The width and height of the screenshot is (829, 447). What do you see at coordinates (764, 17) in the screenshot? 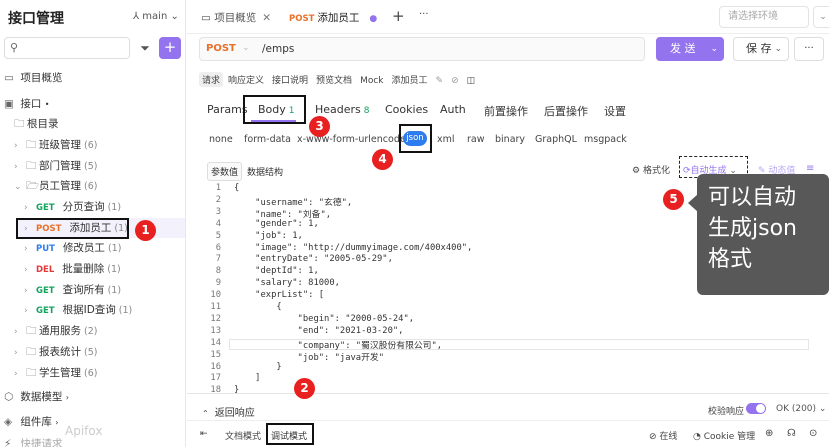
I see `env-select: 请选择环境` at bounding box center [764, 17].